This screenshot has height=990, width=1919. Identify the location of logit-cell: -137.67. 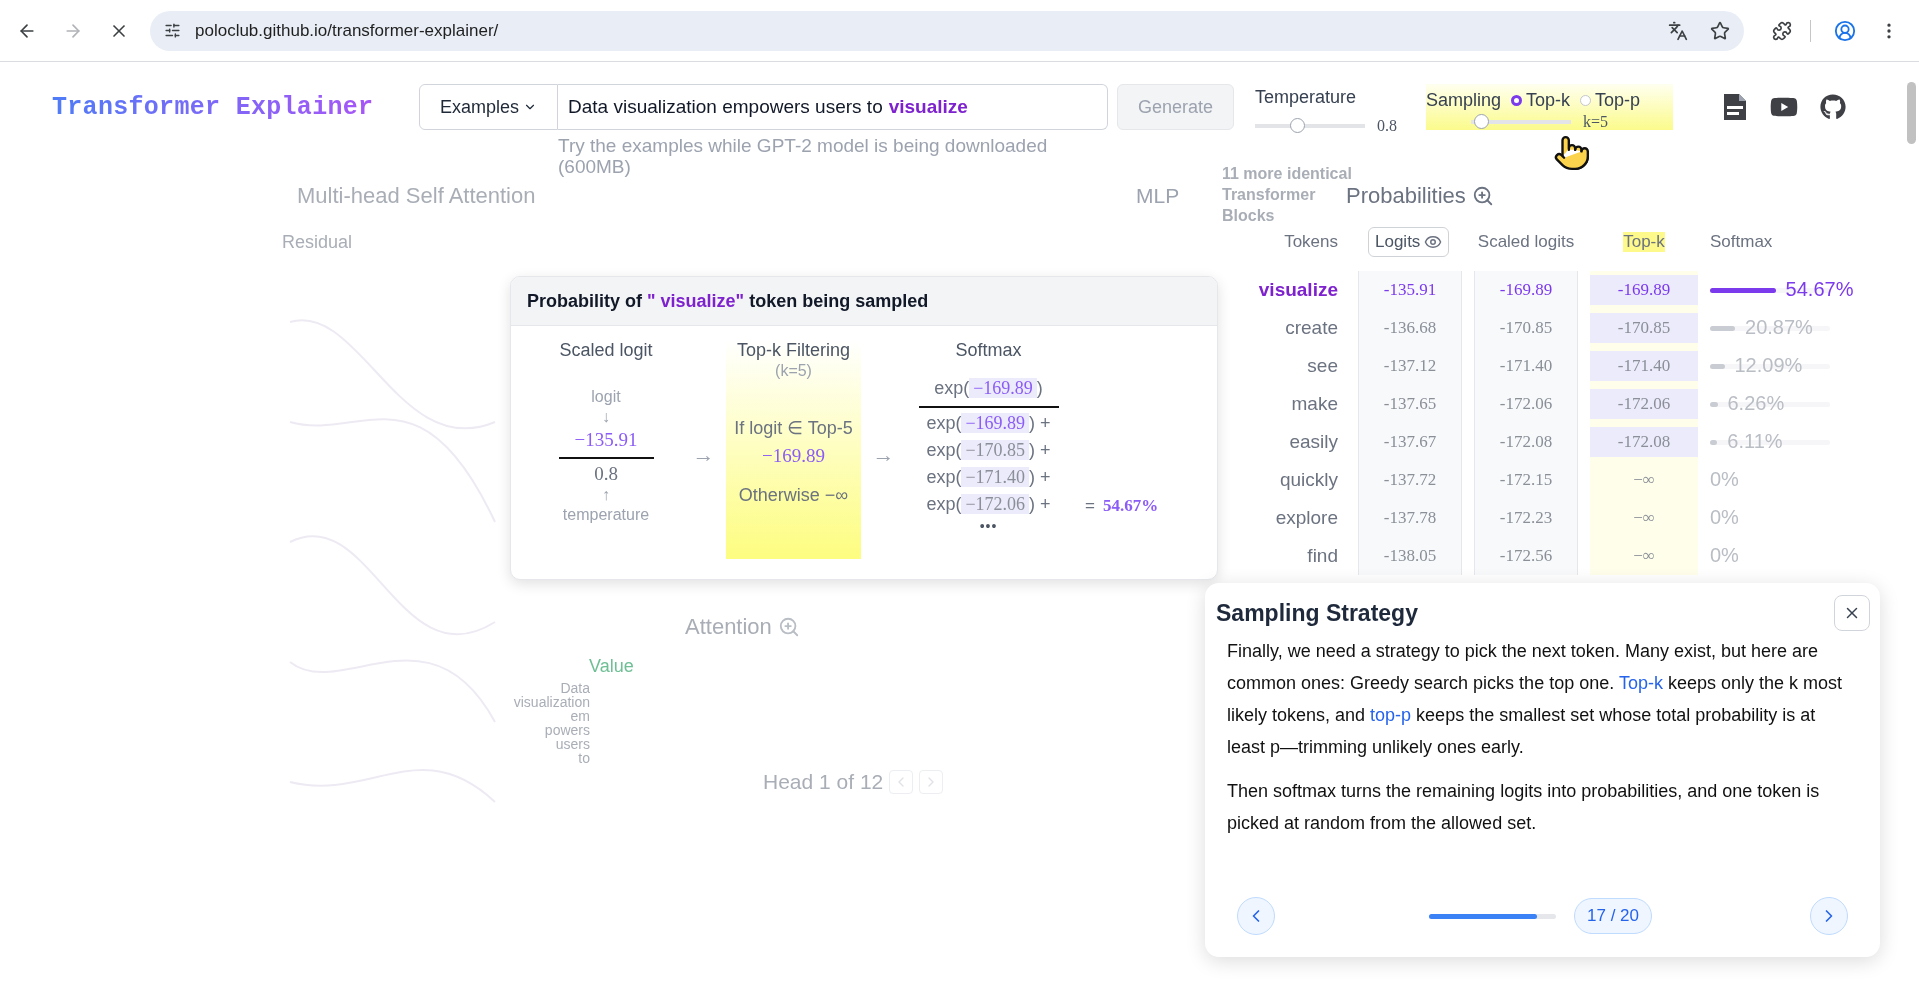
(1410, 442).